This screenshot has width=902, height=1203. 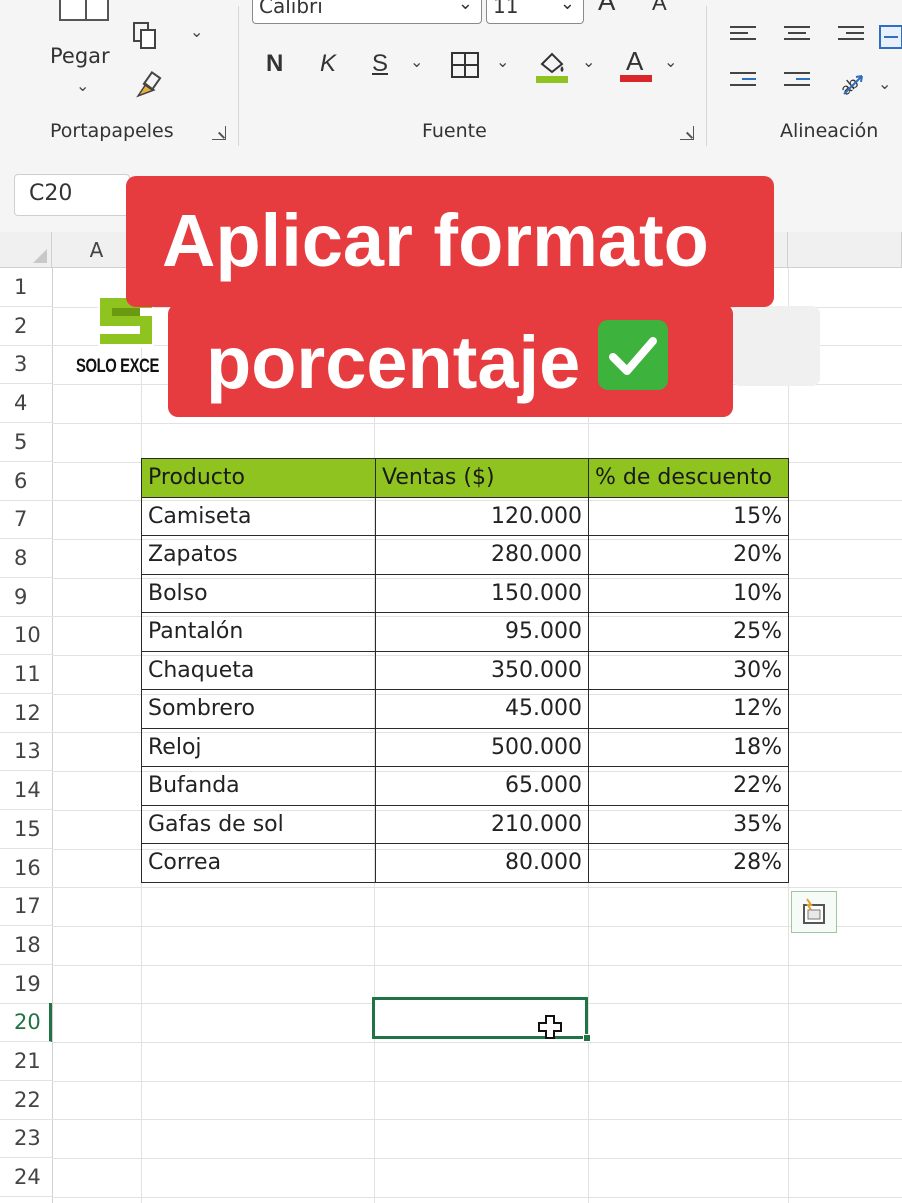 What do you see at coordinates (258, 478) in the screenshot?
I see `header-producto: Producto` at bounding box center [258, 478].